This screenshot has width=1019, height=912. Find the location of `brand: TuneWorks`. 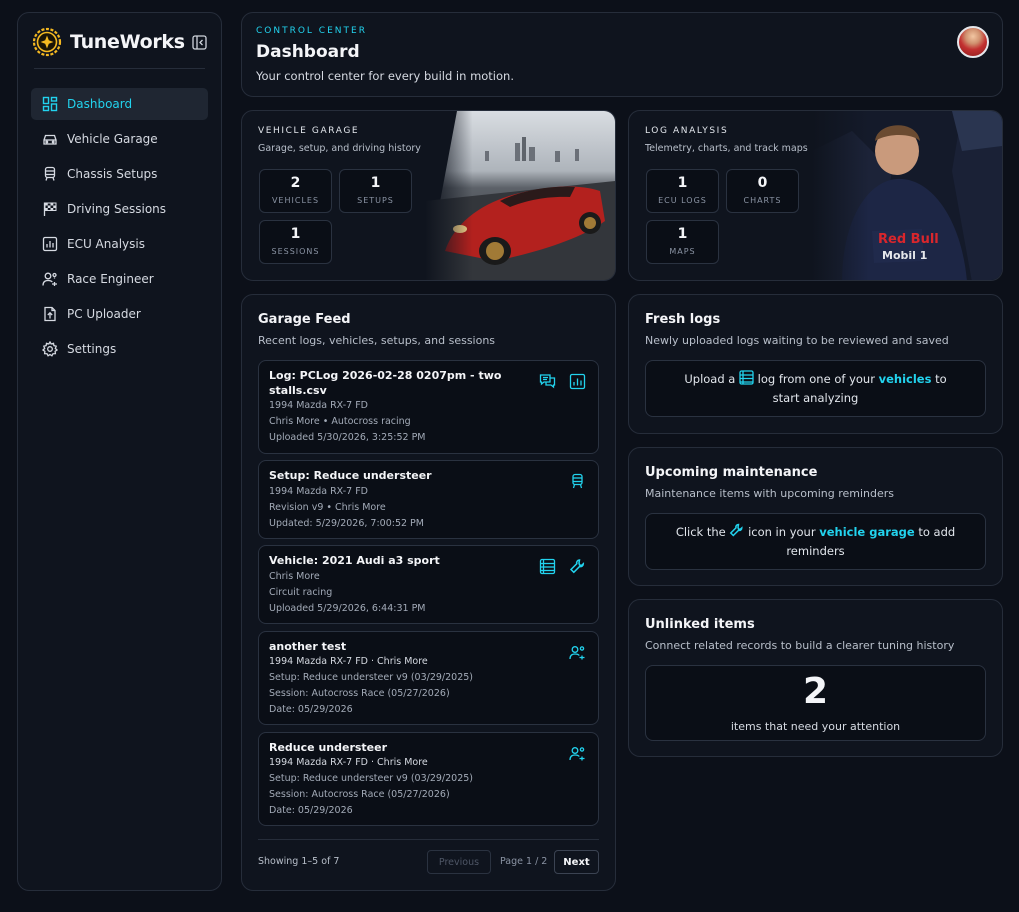

brand: TuneWorks is located at coordinates (119, 42).